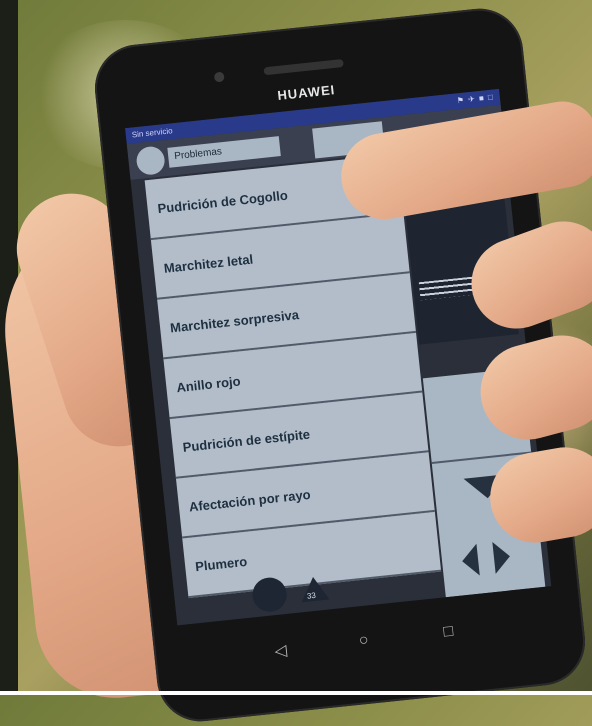  What do you see at coordinates (150, 161) in the screenshot?
I see `app-avatar-button` at bounding box center [150, 161].